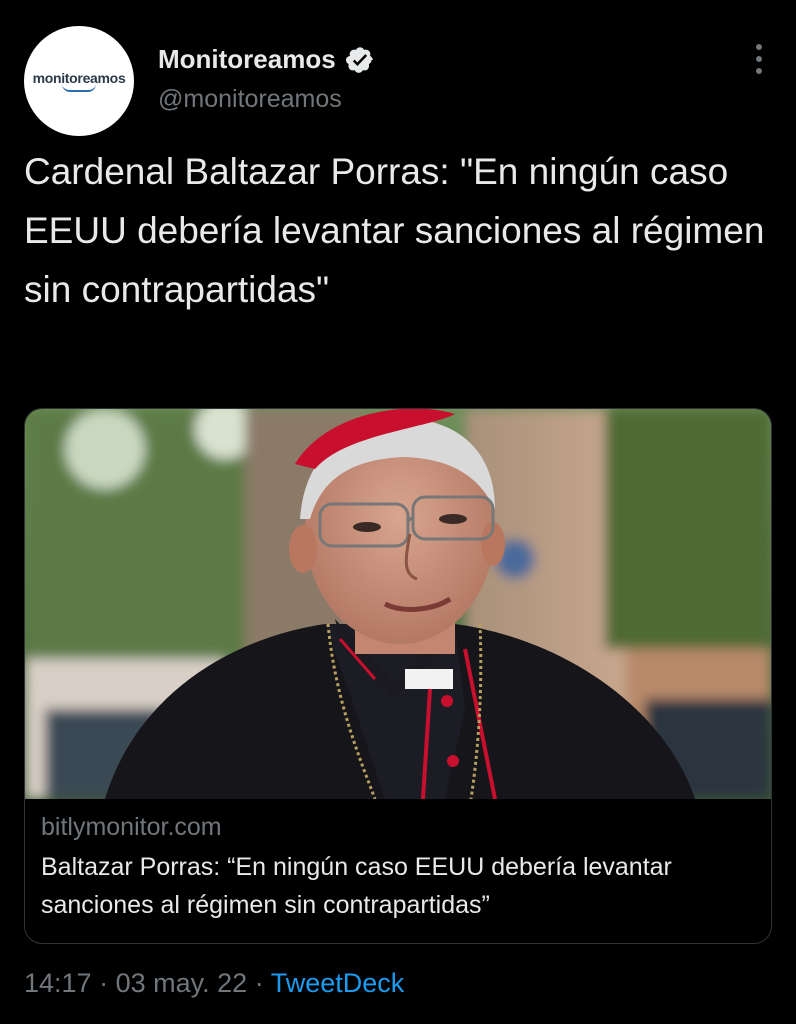 This screenshot has width=796, height=1024. What do you see at coordinates (266, 79) in the screenshot?
I see `account-names: Monitoreamos @monitoreamos` at bounding box center [266, 79].